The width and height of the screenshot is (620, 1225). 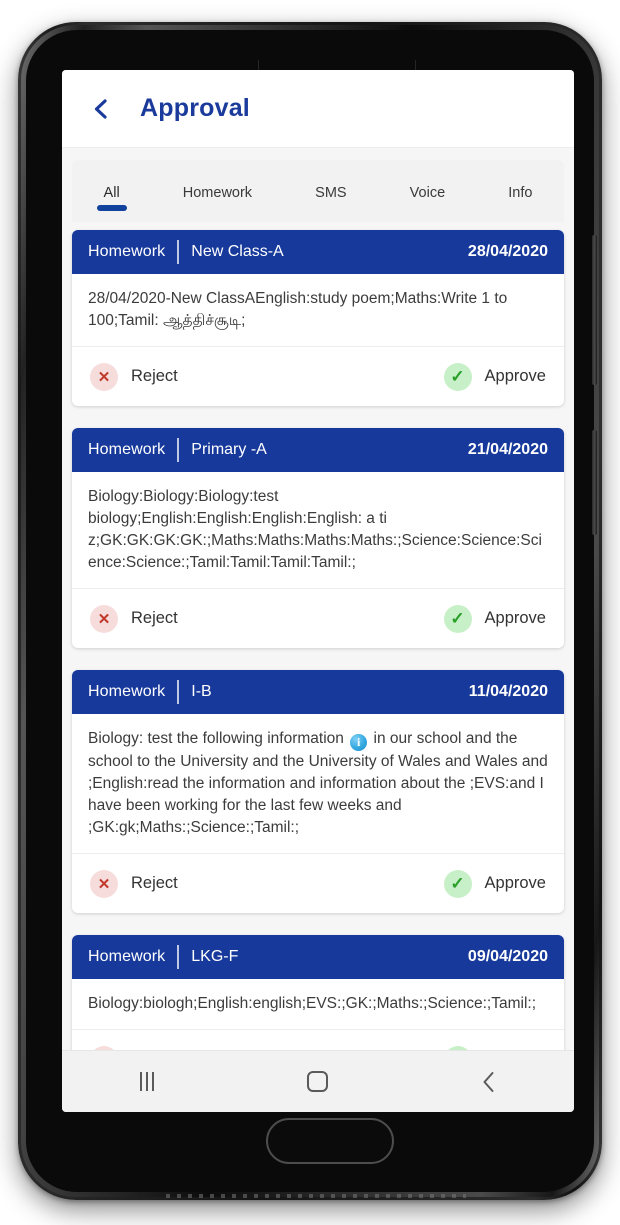 What do you see at coordinates (359, 742) in the screenshot?
I see `info-emoji-icon: i` at bounding box center [359, 742].